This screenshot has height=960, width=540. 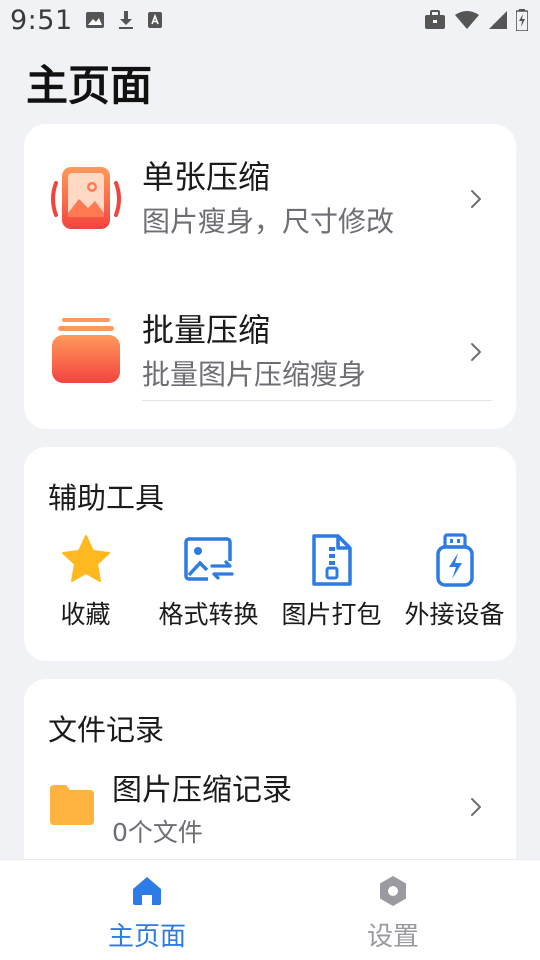 What do you see at coordinates (89, 85) in the screenshot?
I see `page-title: 主页面` at bounding box center [89, 85].